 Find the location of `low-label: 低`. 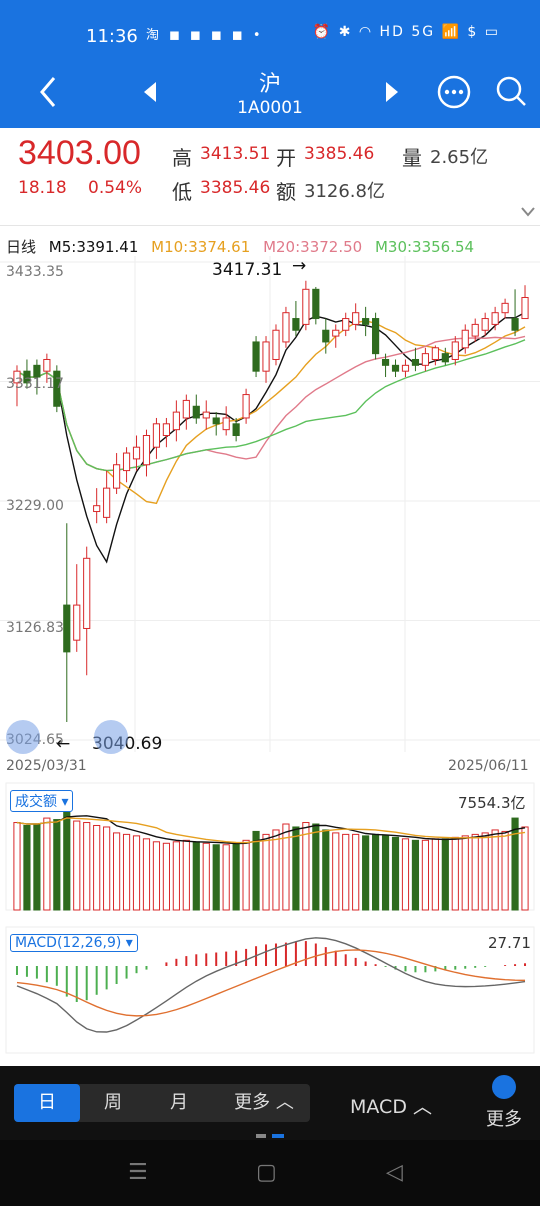

low-label: 低 is located at coordinates (182, 192).